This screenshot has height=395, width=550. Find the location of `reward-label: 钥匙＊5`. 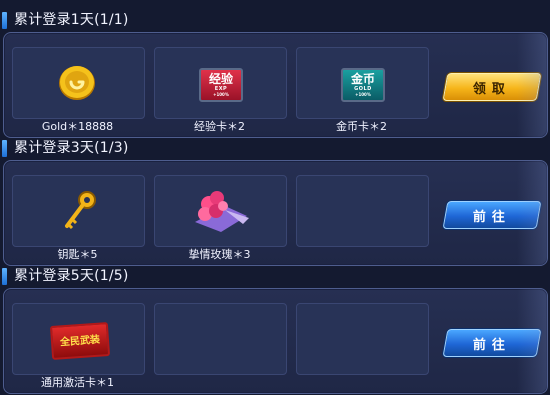

reward-label: 钥匙＊5 is located at coordinates (77, 254).